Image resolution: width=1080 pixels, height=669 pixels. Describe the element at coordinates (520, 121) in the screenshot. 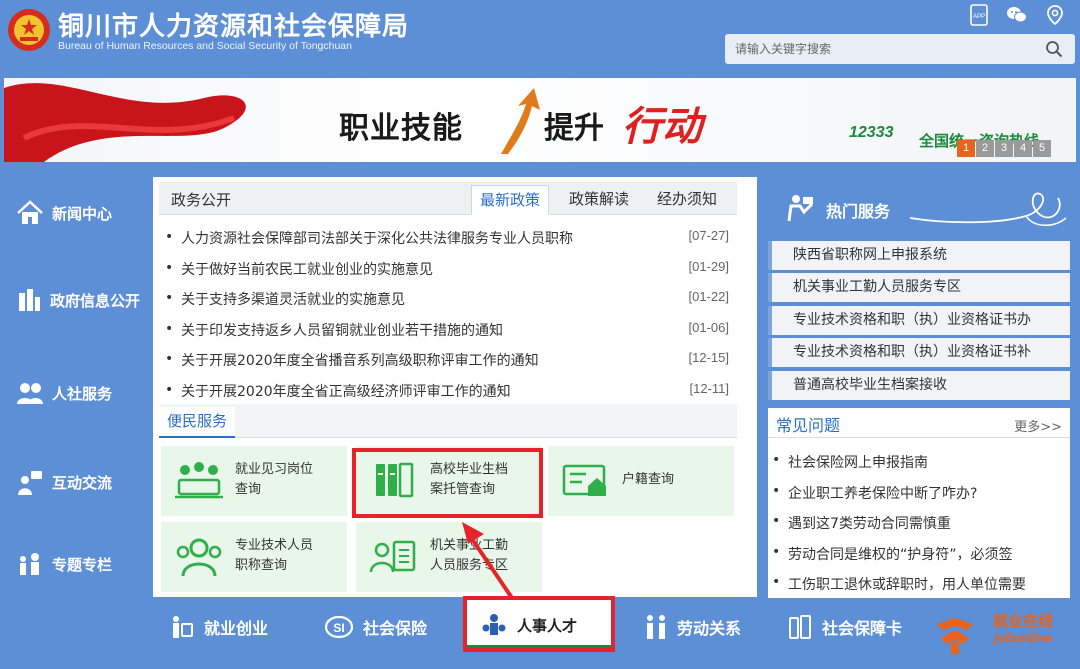

I see `rising-arrow-graphic` at that location.